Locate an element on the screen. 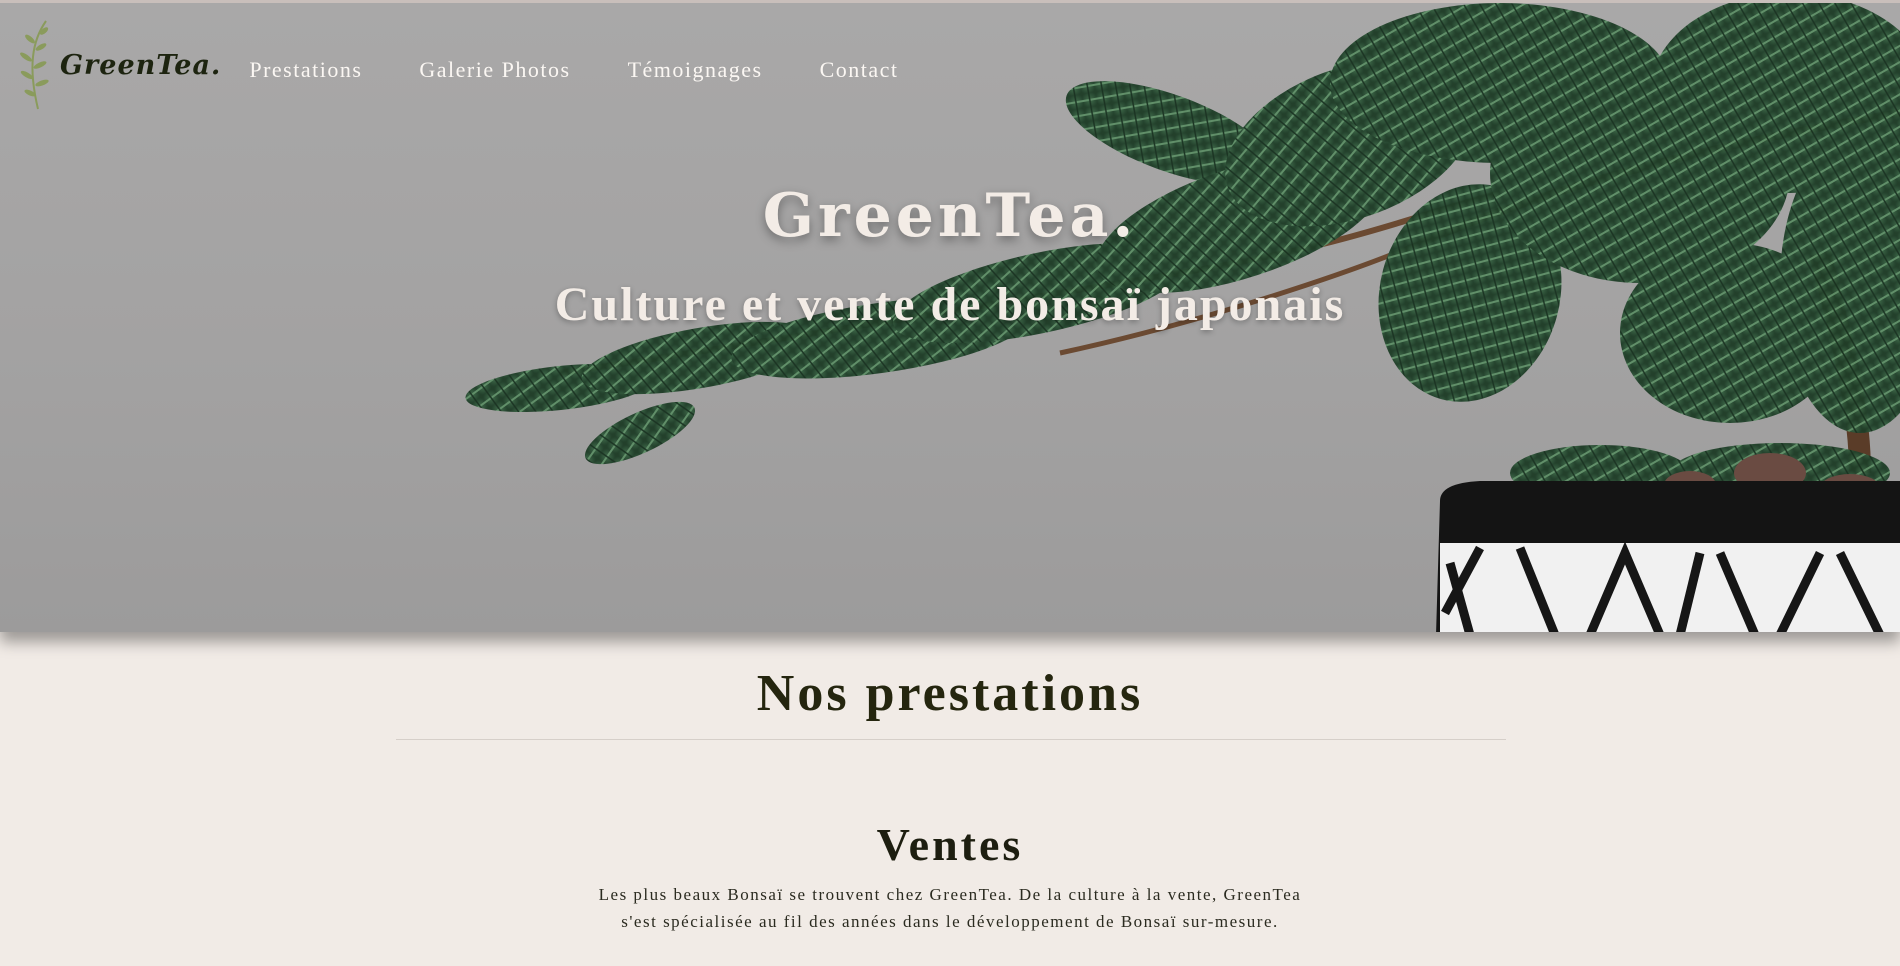  section-divider is located at coordinates (951, 739).